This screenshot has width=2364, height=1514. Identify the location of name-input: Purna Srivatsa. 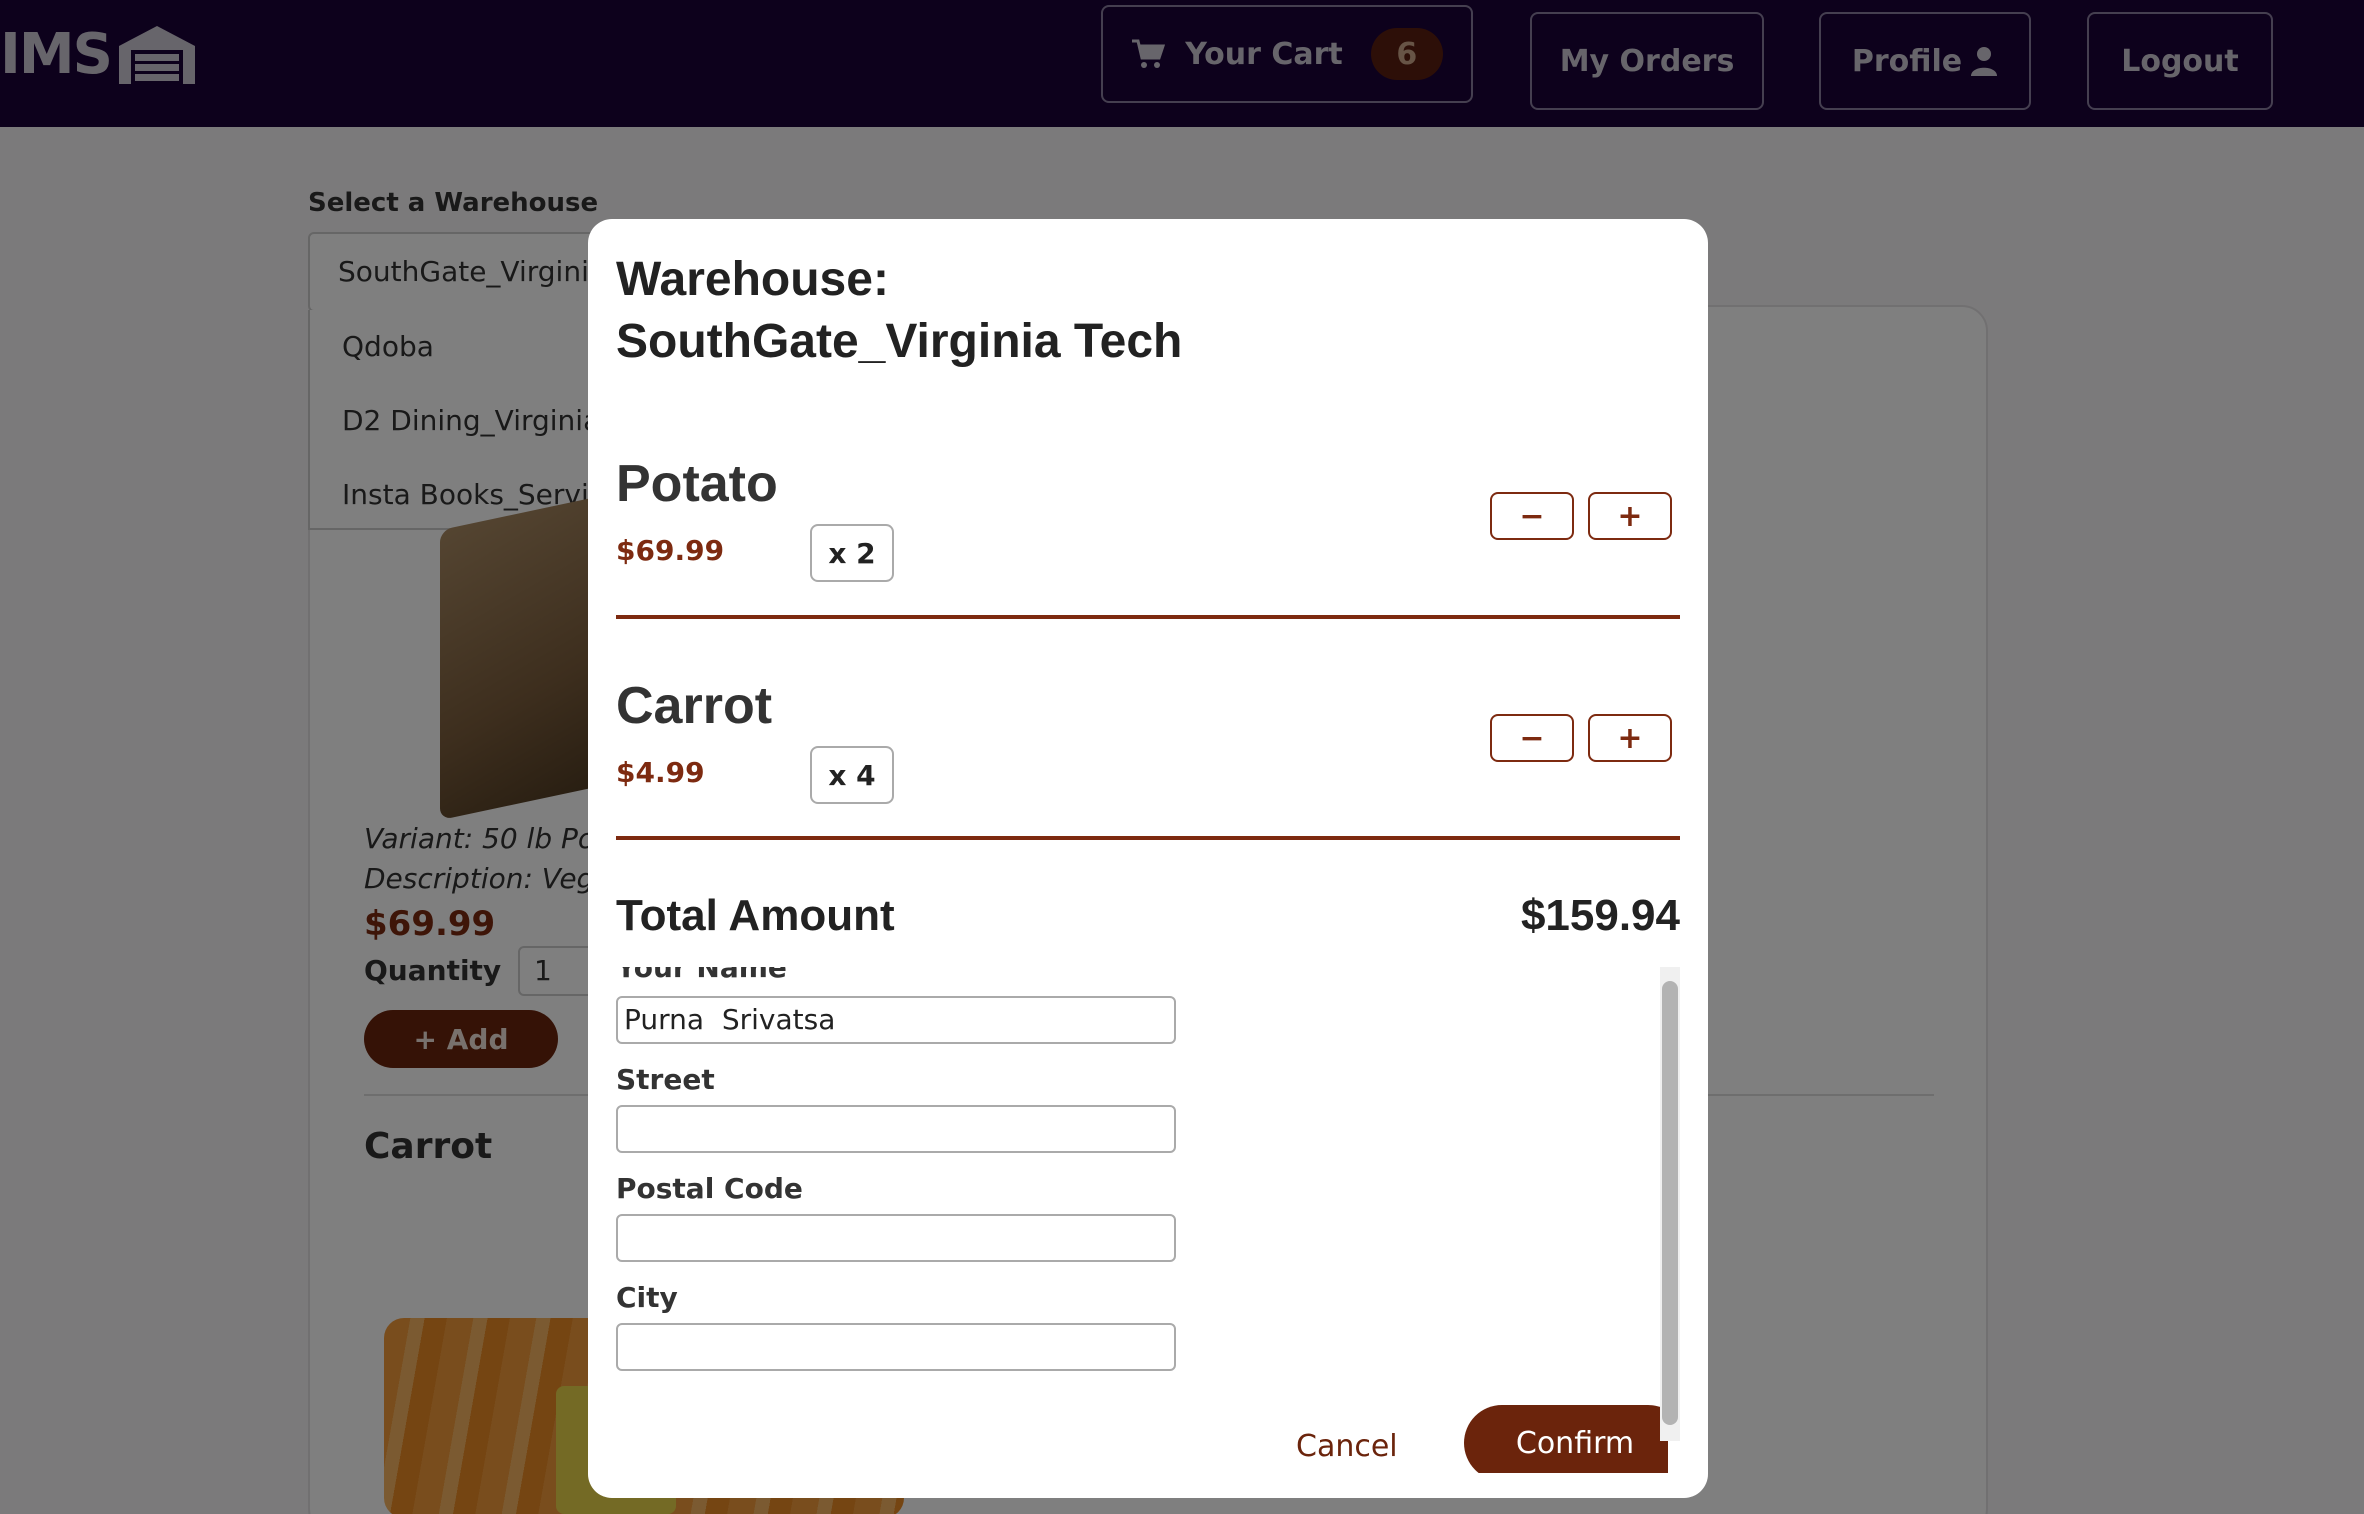
(896, 1020).